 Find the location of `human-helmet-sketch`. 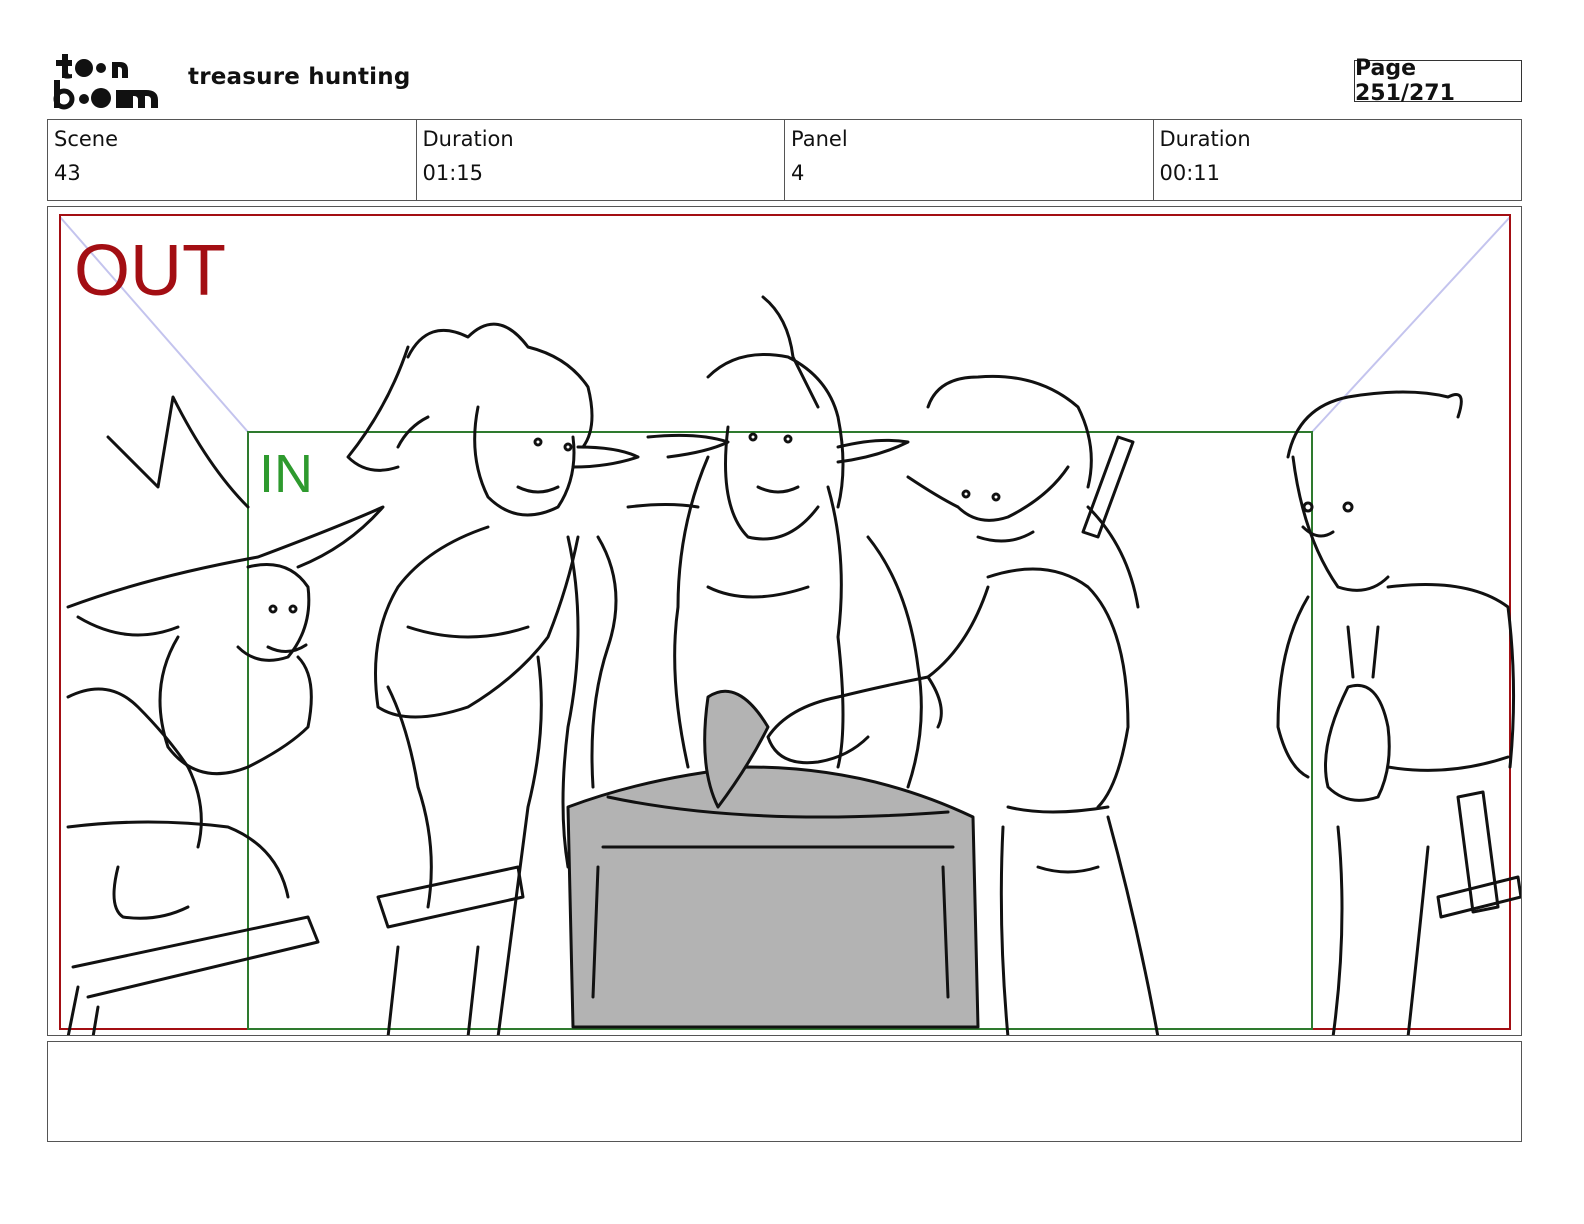

human-helmet-sketch is located at coordinates (1398, 712).